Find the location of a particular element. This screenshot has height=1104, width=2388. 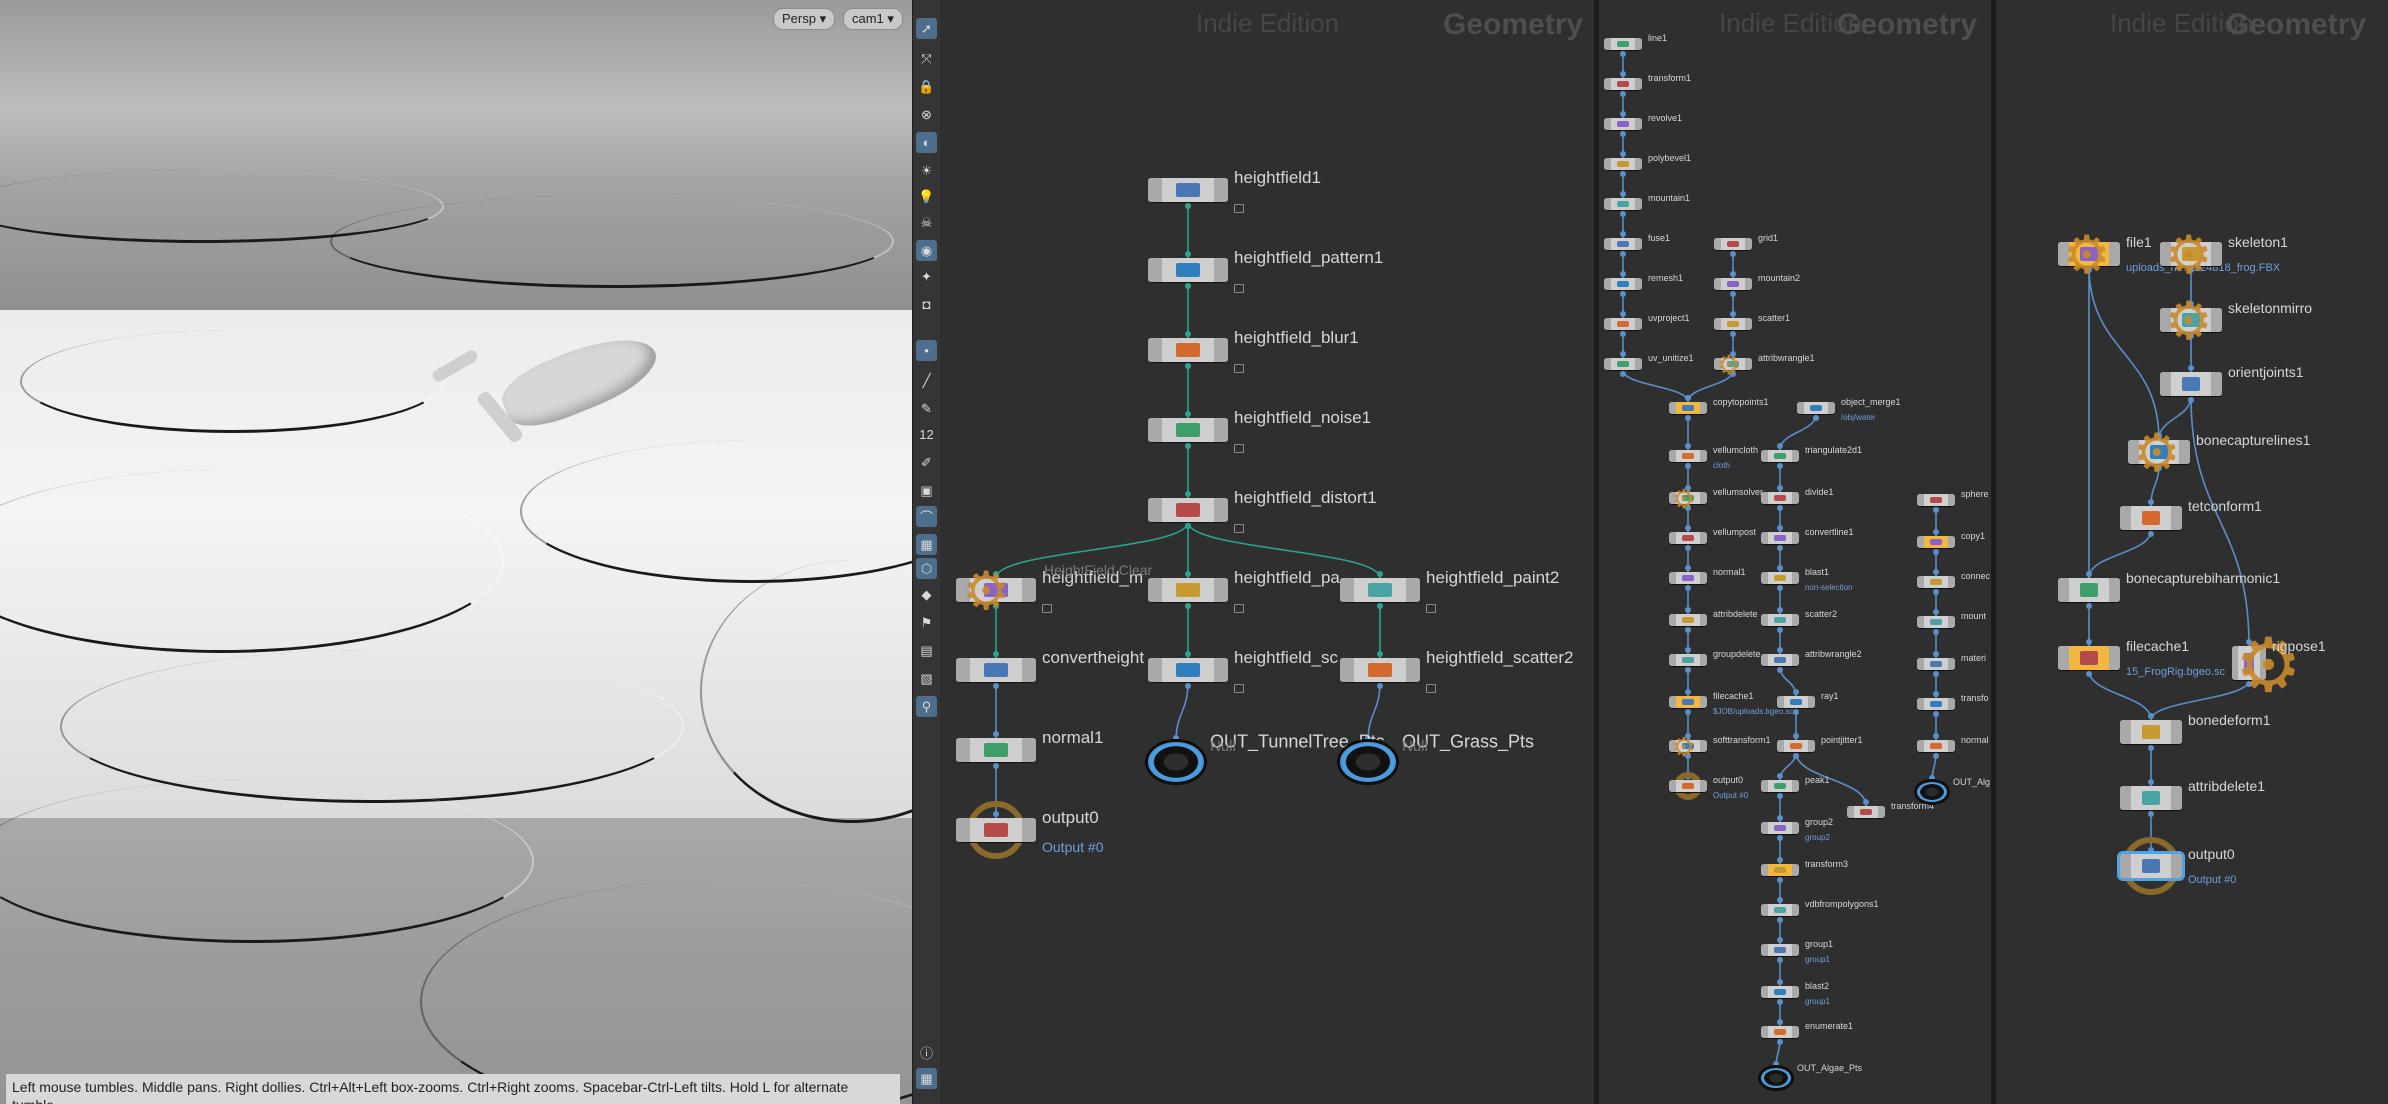

curve-icon: ⌒ is located at coordinates (926, 516).